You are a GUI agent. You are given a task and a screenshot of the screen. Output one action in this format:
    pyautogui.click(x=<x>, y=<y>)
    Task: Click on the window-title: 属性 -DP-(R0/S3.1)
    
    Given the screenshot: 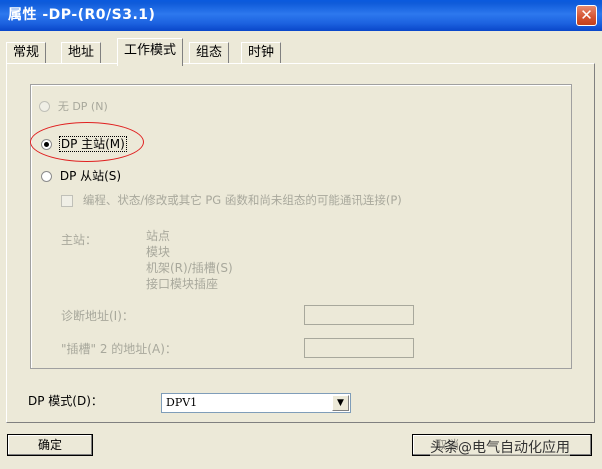 What is the action you would take?
    pyautogui.click(x=82, y=15)
    